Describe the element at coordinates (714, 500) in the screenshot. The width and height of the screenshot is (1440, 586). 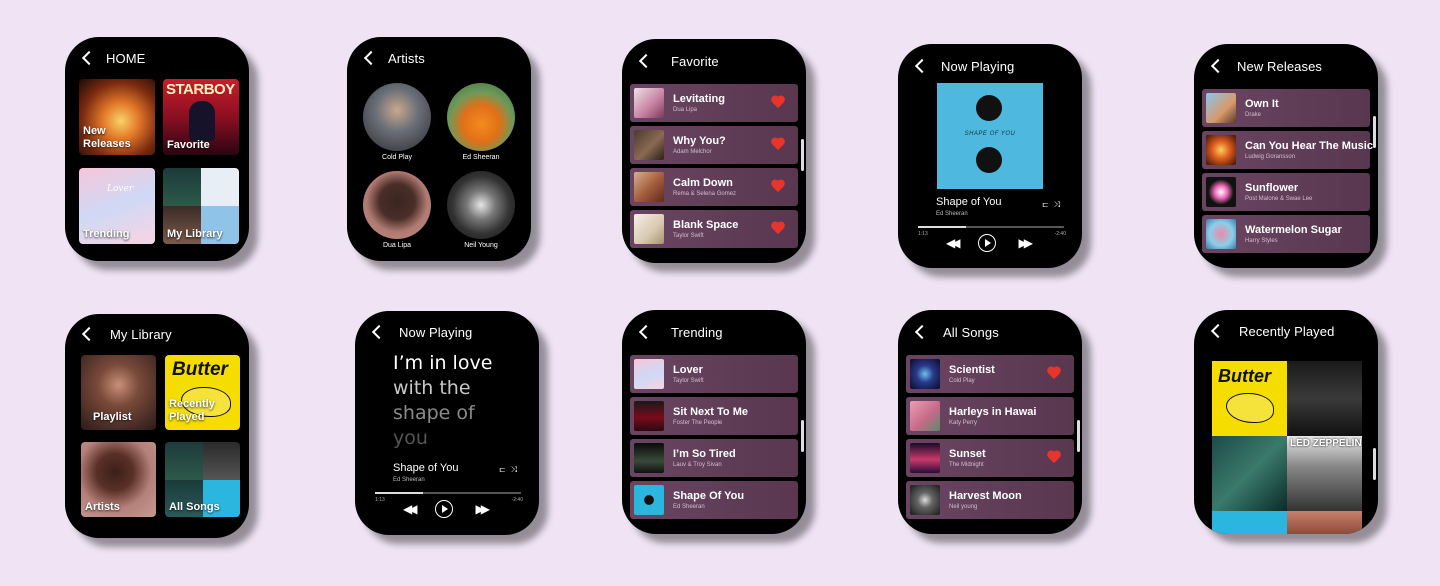
I see `song-row: Shape Of You Ed Sheeran` at that location.